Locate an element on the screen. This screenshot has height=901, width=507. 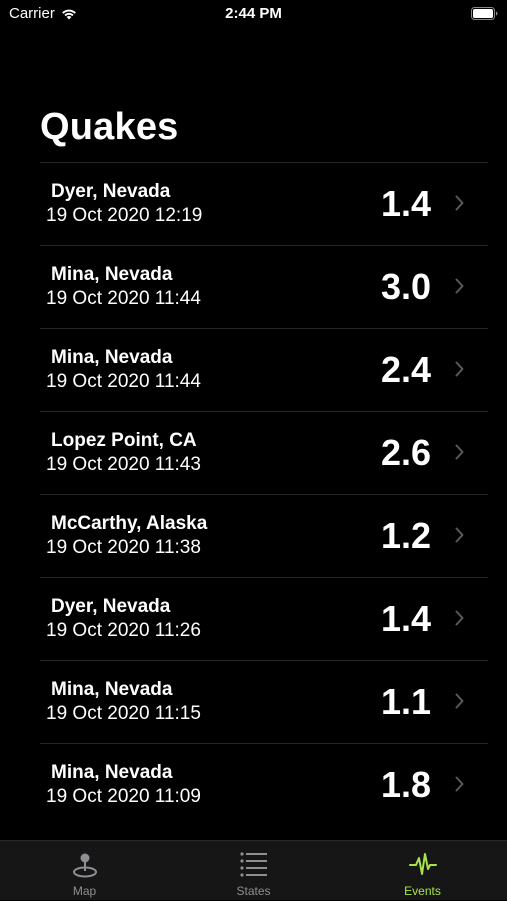
tab-events: Events is located at coordinates (422, 871).